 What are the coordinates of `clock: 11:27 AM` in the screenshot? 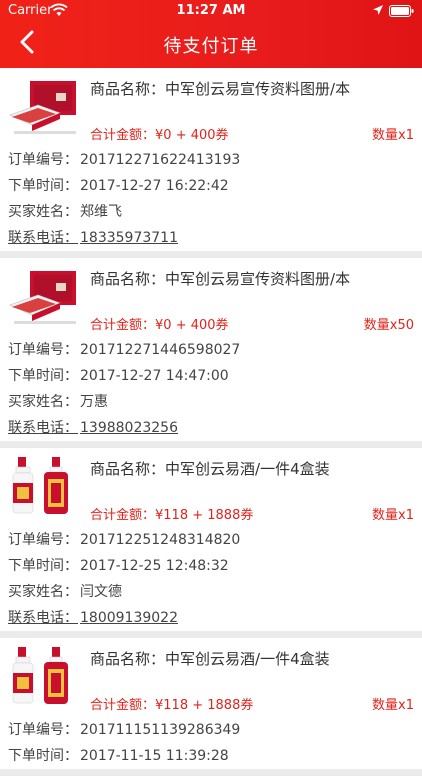 It's located at (211, 10).